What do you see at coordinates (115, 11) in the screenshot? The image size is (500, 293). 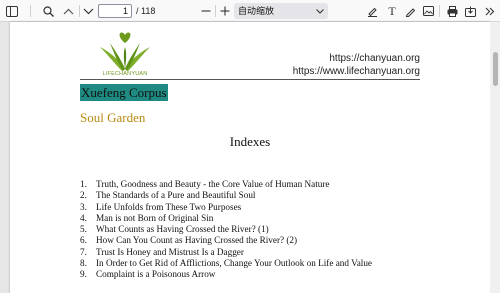 I see `page-number-input` at bounding box center [115, 11].